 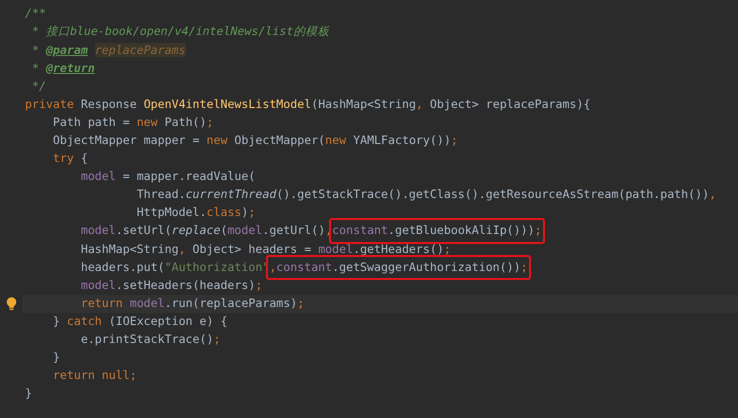 What do you see at coordinates (11, 303) in the screenshot?
I see `lightbulb-icon` at bounding box center [11, 303].